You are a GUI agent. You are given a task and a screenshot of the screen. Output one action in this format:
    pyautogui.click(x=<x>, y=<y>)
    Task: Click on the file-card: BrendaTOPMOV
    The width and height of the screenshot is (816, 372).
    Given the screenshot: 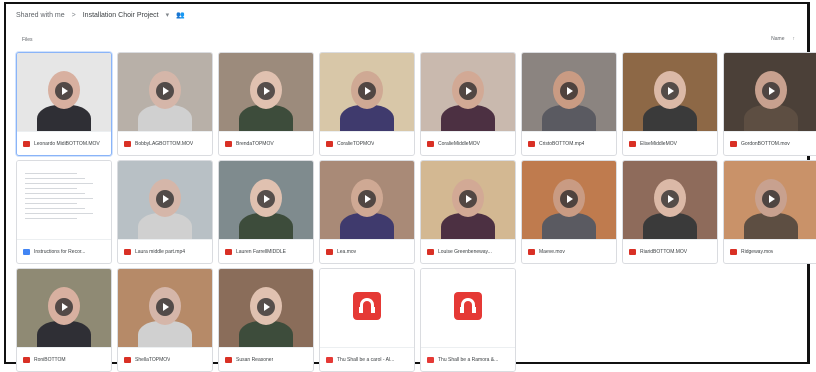 What is the action you would take?
    pyautogui.click(x=266, y=104)
    